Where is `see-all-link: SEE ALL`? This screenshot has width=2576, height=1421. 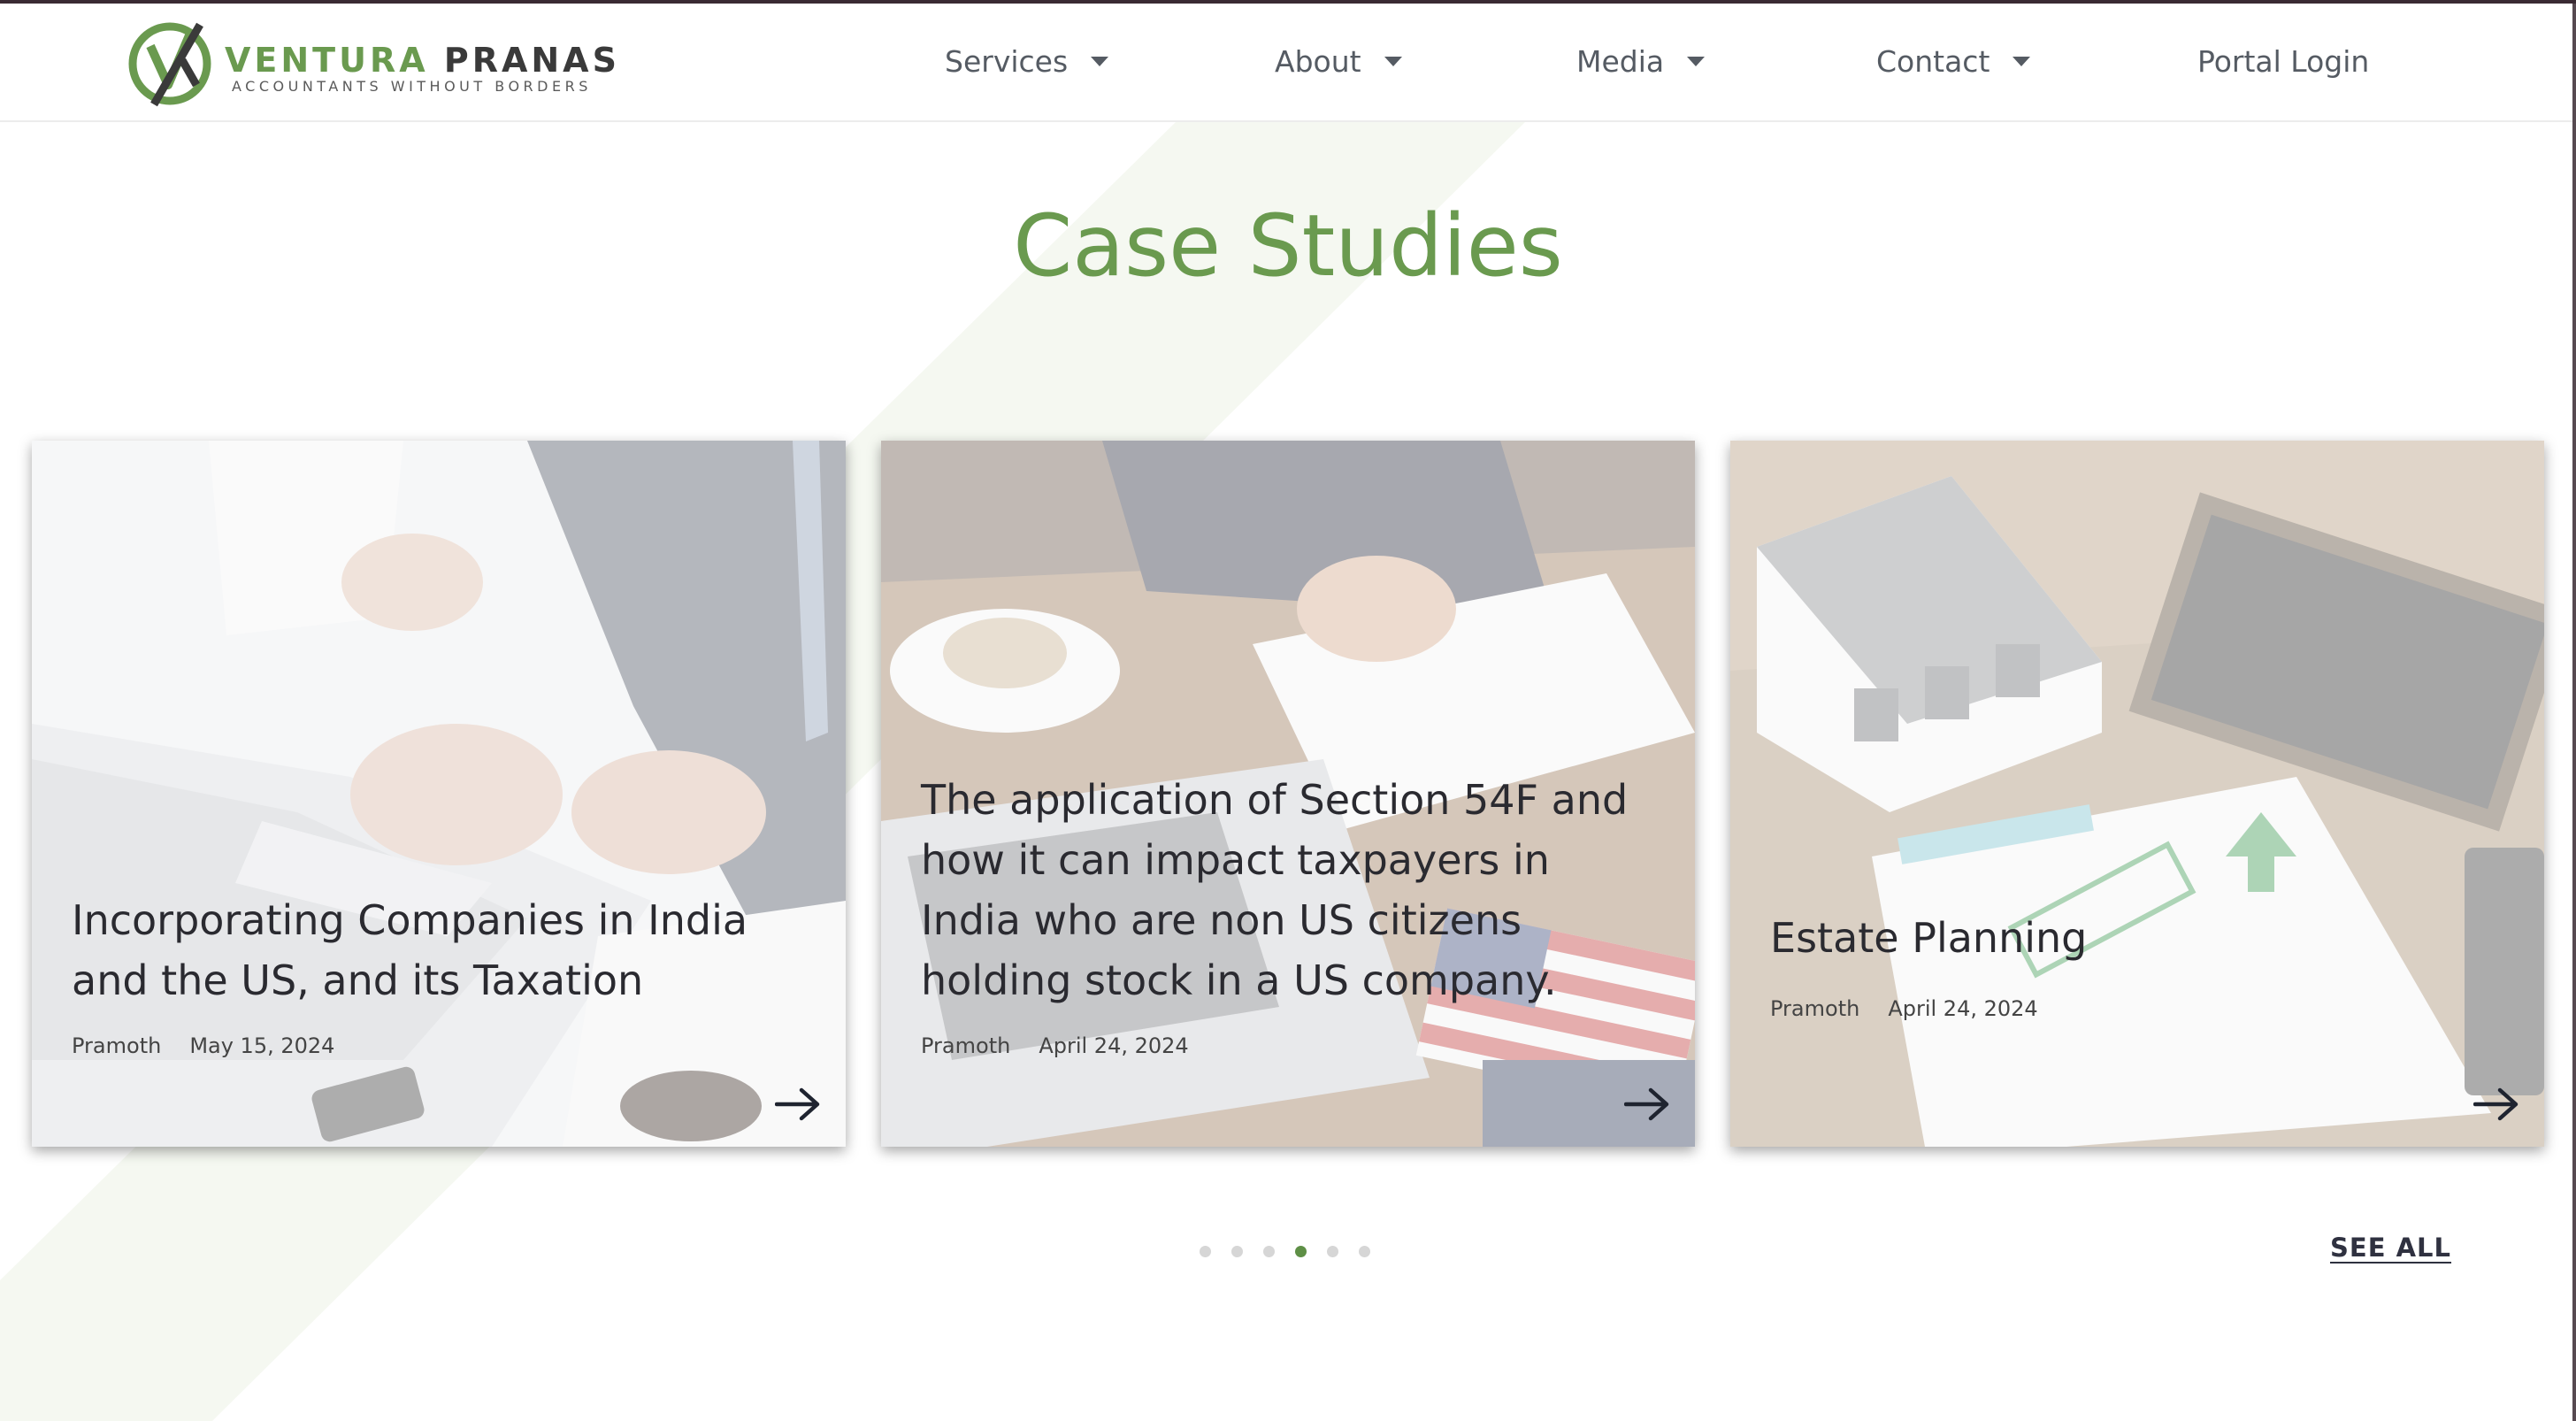 see-all-link: SEE ALL is located at coordinates (2390, 1248).